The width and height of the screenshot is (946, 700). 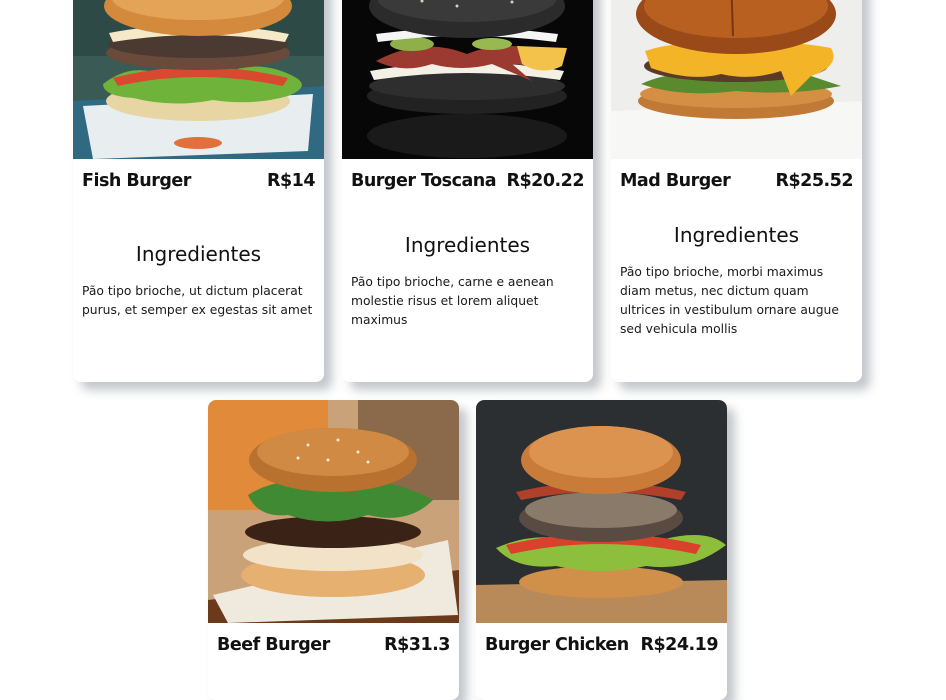 What do you see at coordinates (291, 181) in the screenshot?
I see `burger-price: R$14` at bounding box center [291, 181].